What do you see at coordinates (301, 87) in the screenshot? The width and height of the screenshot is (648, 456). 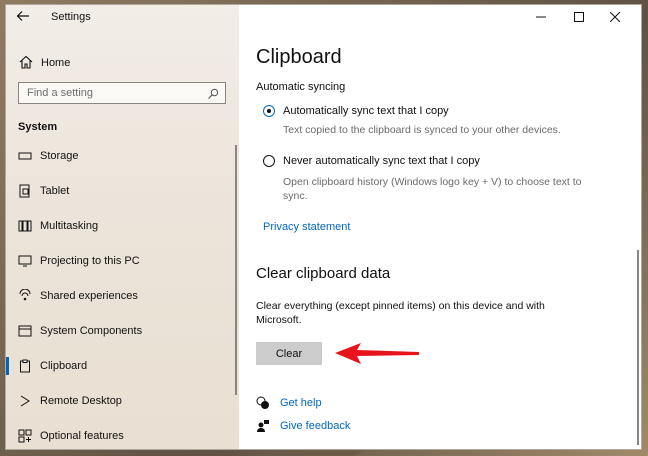 I see `sync-heading: Automatic syncing` at bounding box center [301, 87].